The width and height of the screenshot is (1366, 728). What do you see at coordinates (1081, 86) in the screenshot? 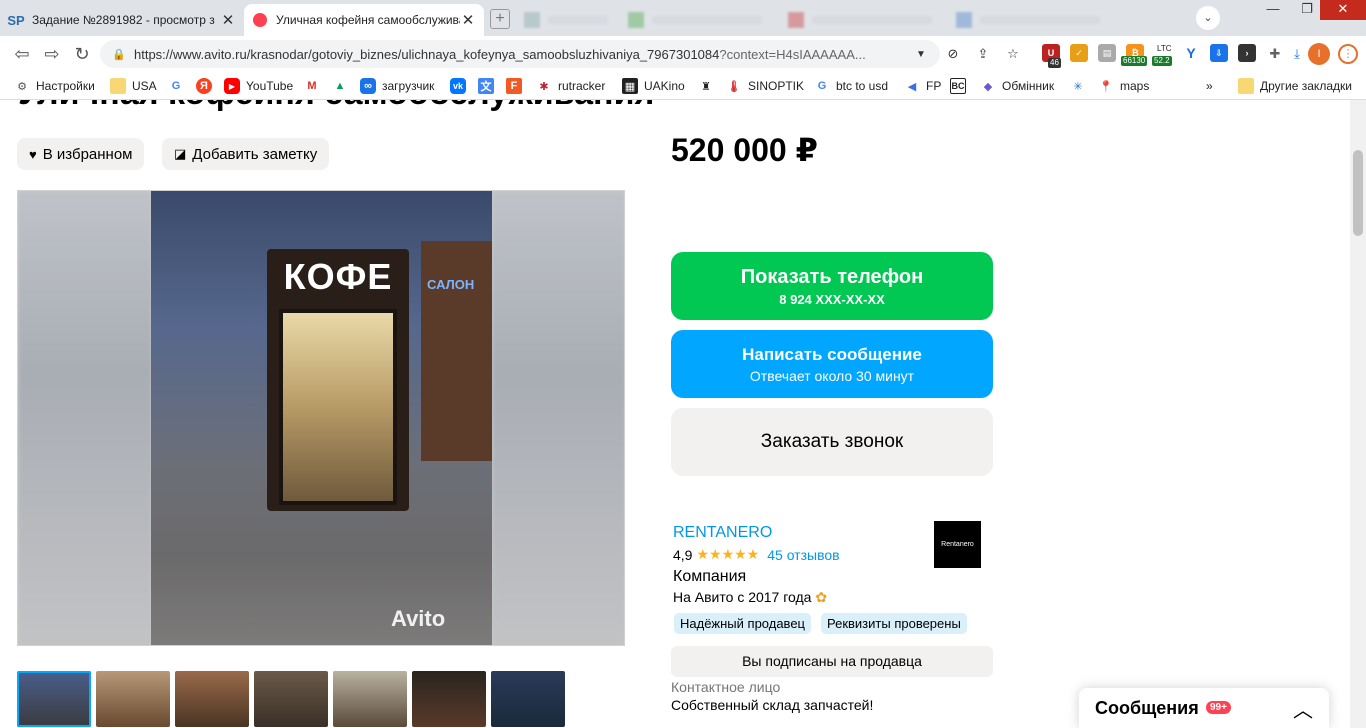
I see `bookmark-star-burst: ✳` at bounding box center [1081, 86].